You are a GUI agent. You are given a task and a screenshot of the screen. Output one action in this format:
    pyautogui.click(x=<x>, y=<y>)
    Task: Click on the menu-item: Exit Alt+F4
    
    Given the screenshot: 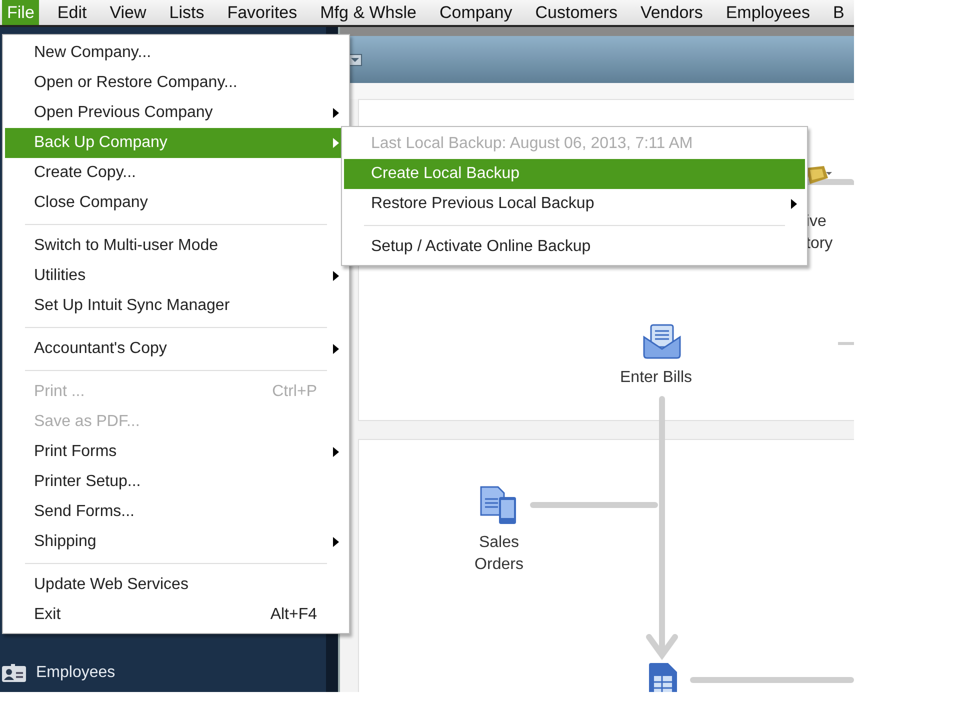 What is the action you would take?
    pyautogui.click(x=176, y=615)
    